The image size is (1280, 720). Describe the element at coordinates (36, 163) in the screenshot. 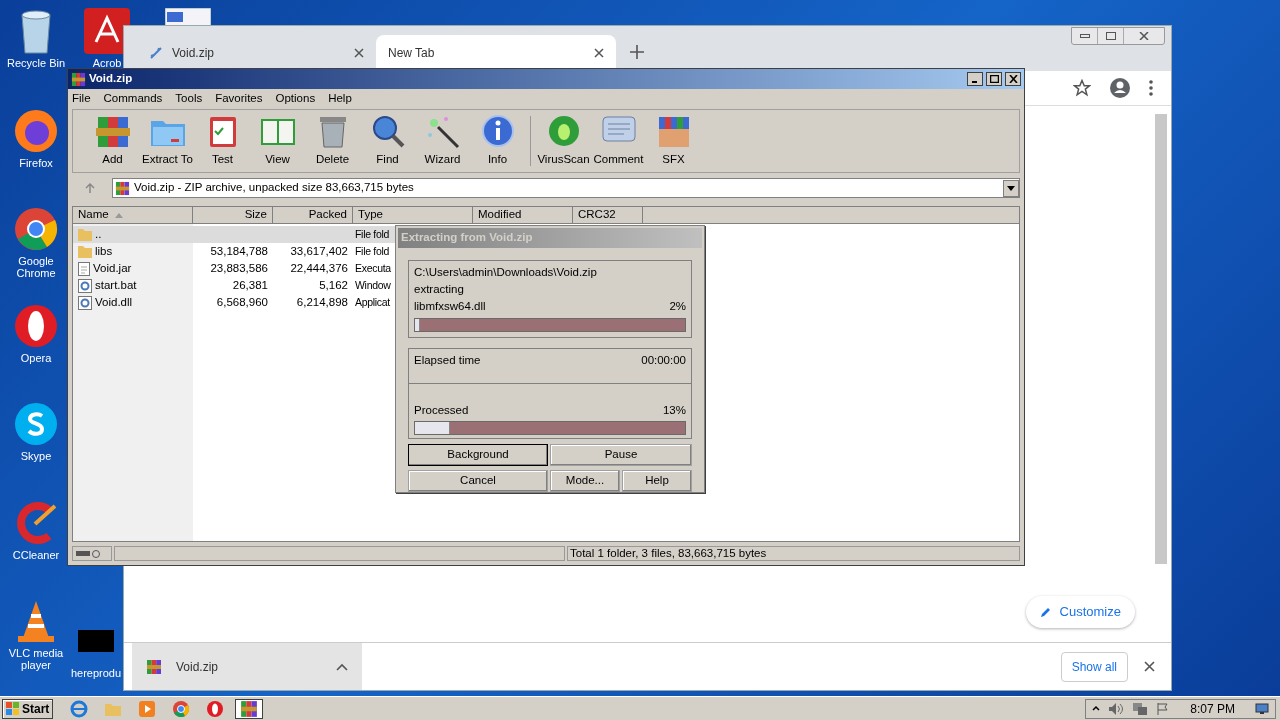

I see `desktop-icon-label: Firefox` at that location.